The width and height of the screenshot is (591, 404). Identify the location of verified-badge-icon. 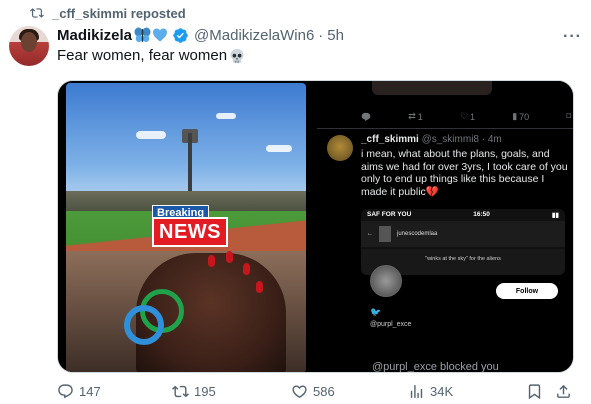
(180, 35).